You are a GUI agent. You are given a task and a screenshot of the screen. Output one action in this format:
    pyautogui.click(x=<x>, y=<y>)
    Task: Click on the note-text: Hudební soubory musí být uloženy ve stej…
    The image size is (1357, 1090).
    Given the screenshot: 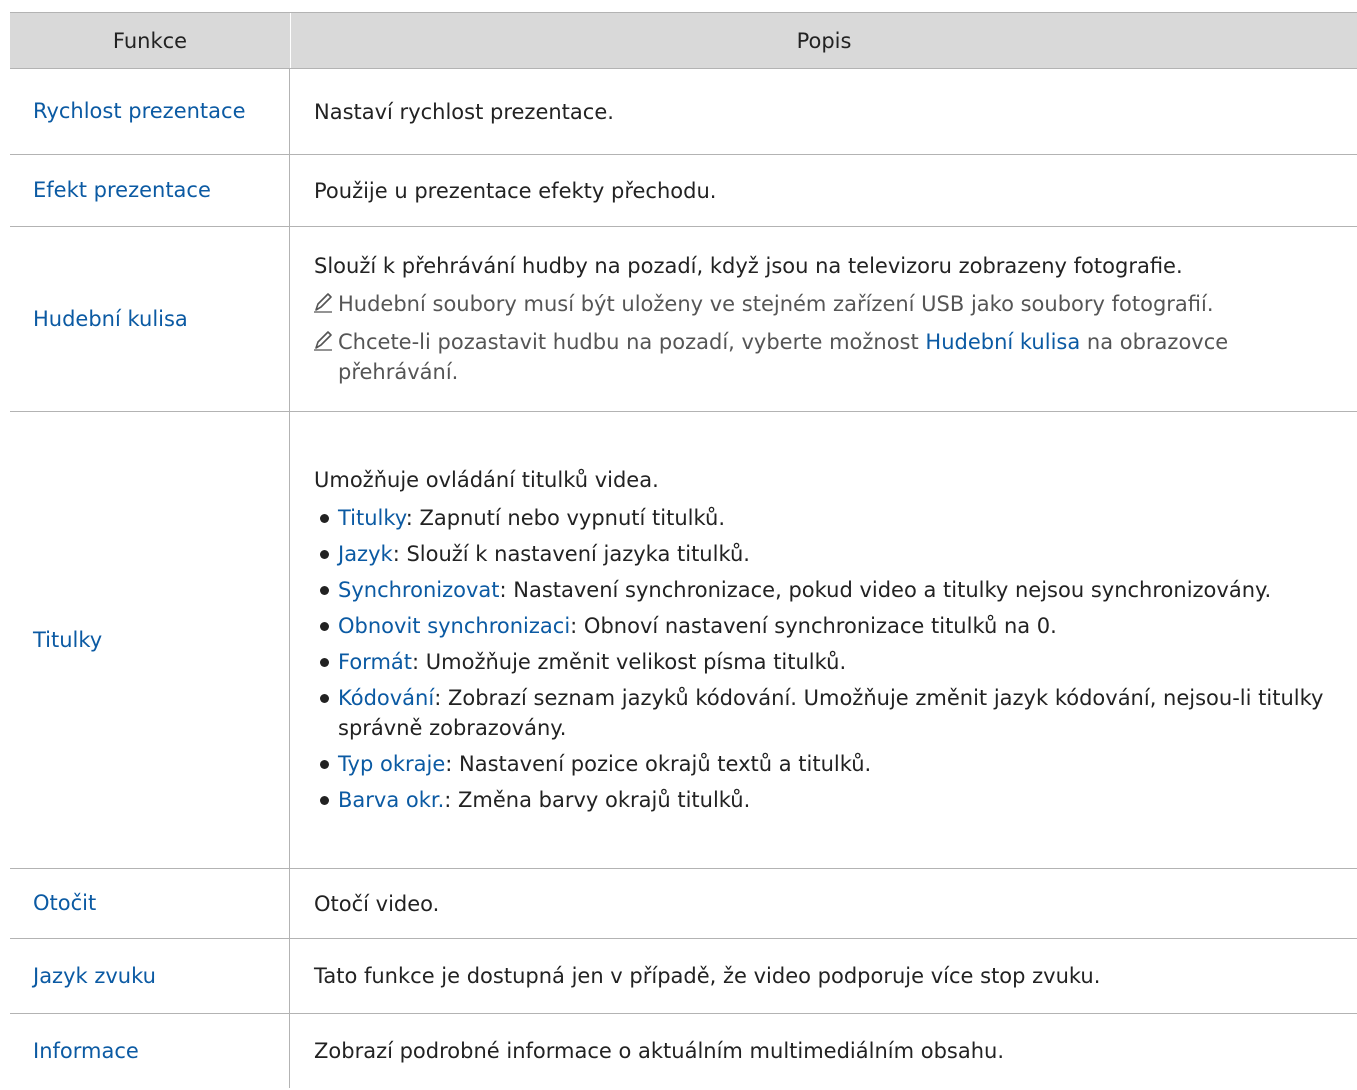 What is the action you would take?
    pyautogui.click(x=776, y=304)
    